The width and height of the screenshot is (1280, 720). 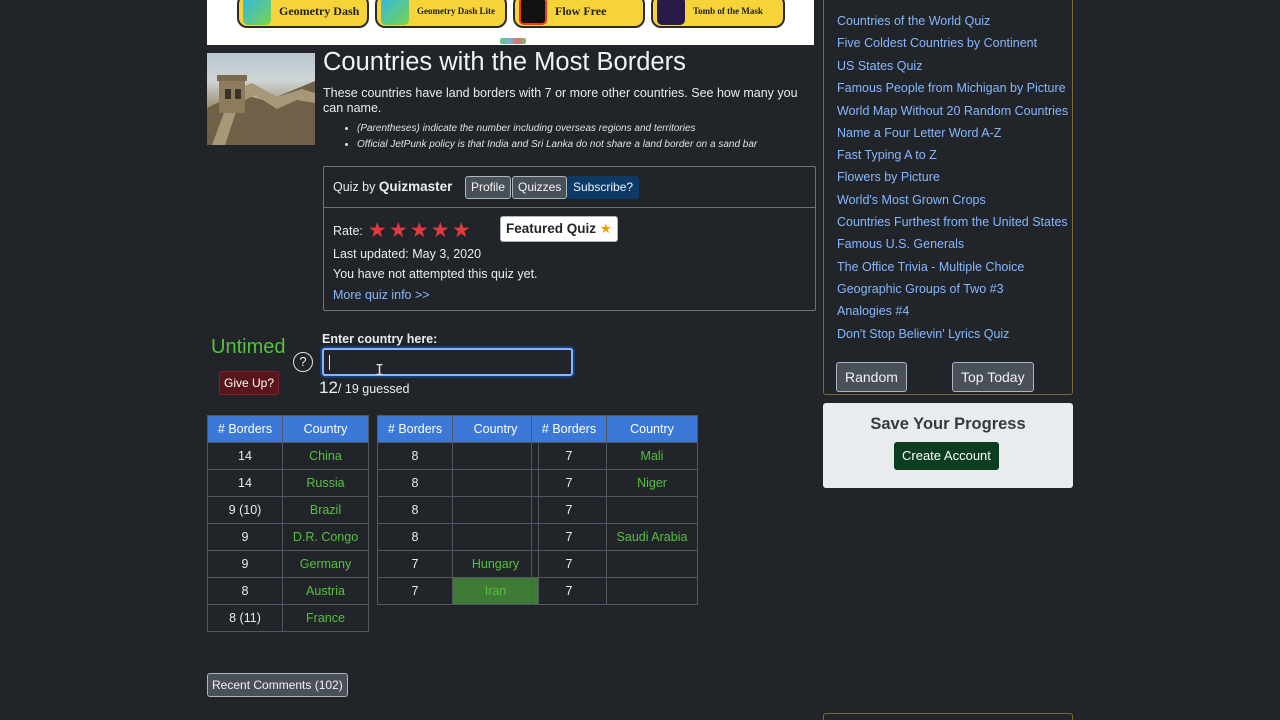 I want to click on ad-tile-geometry-dash-lite: Geometry Dash Lite, so click(x=441, y=14).